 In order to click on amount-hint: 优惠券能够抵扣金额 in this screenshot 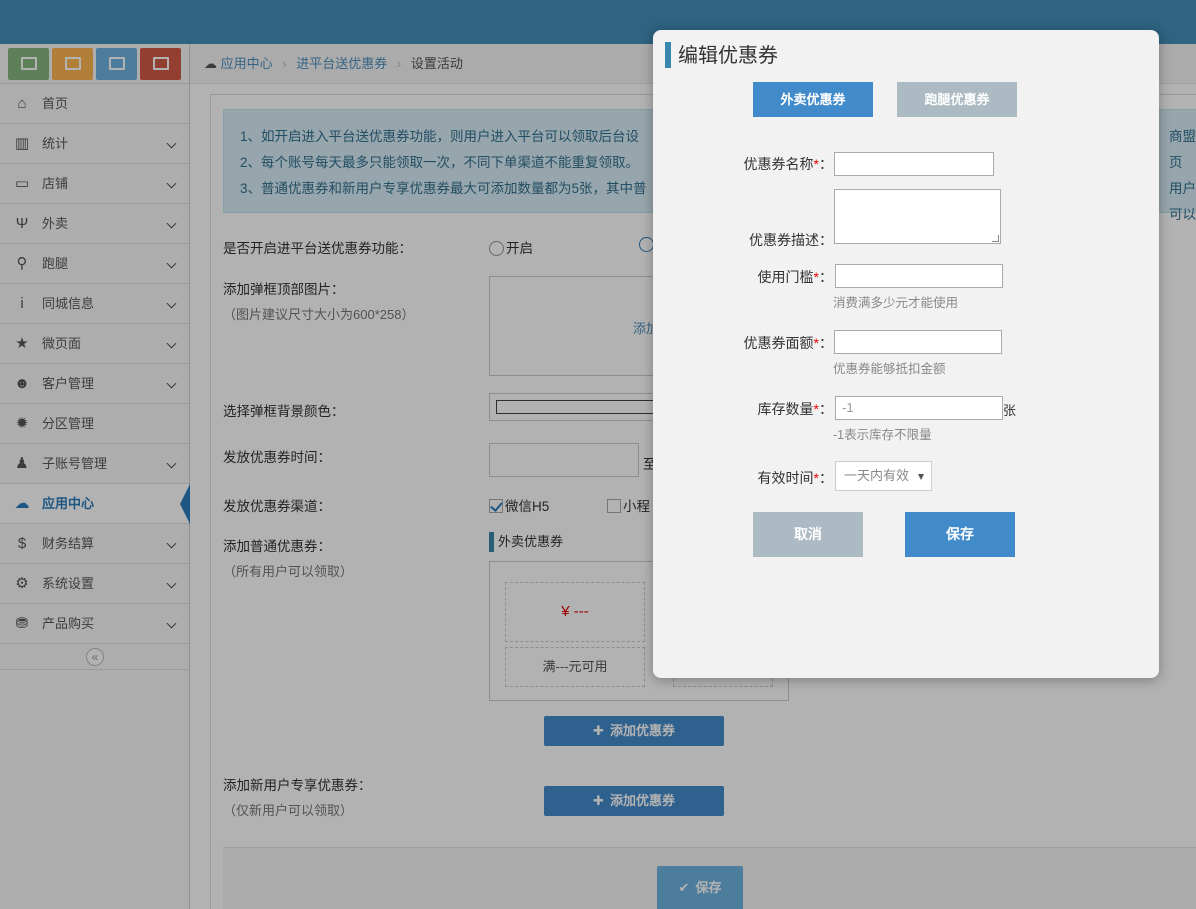, I will do `click(889, 369)`.